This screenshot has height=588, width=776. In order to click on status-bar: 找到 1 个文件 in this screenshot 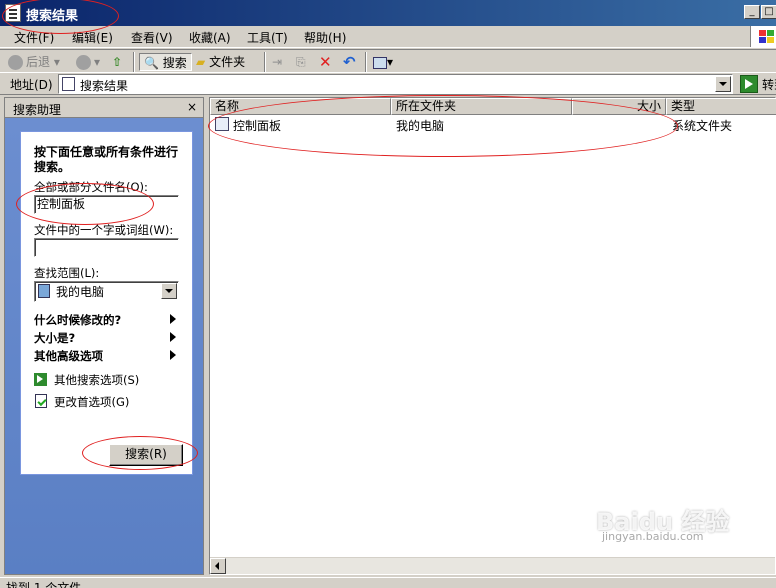, I will do `click(388, 582)`.